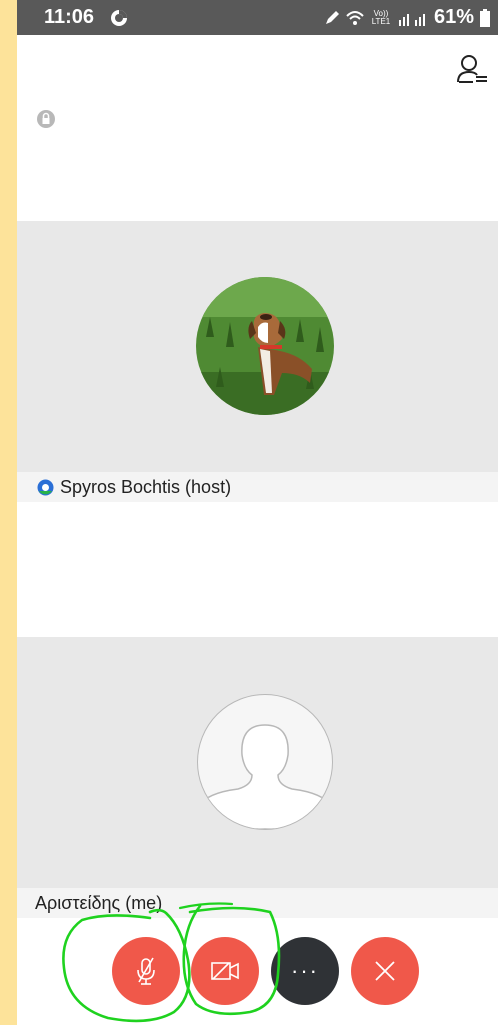 The width and height of the screenshot is (498, 1025). Describe the element at coordinates (45, 487) in the screenshot. I see `host-status-icon` at that location.